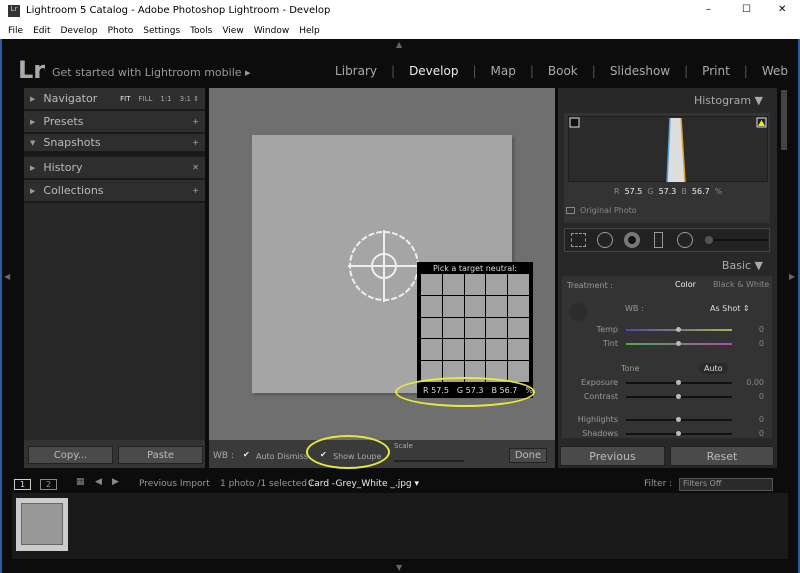  Describe the element at coordinates (574, 122) in the screenshot. I see `shadow-clipping-toggle` at that location.